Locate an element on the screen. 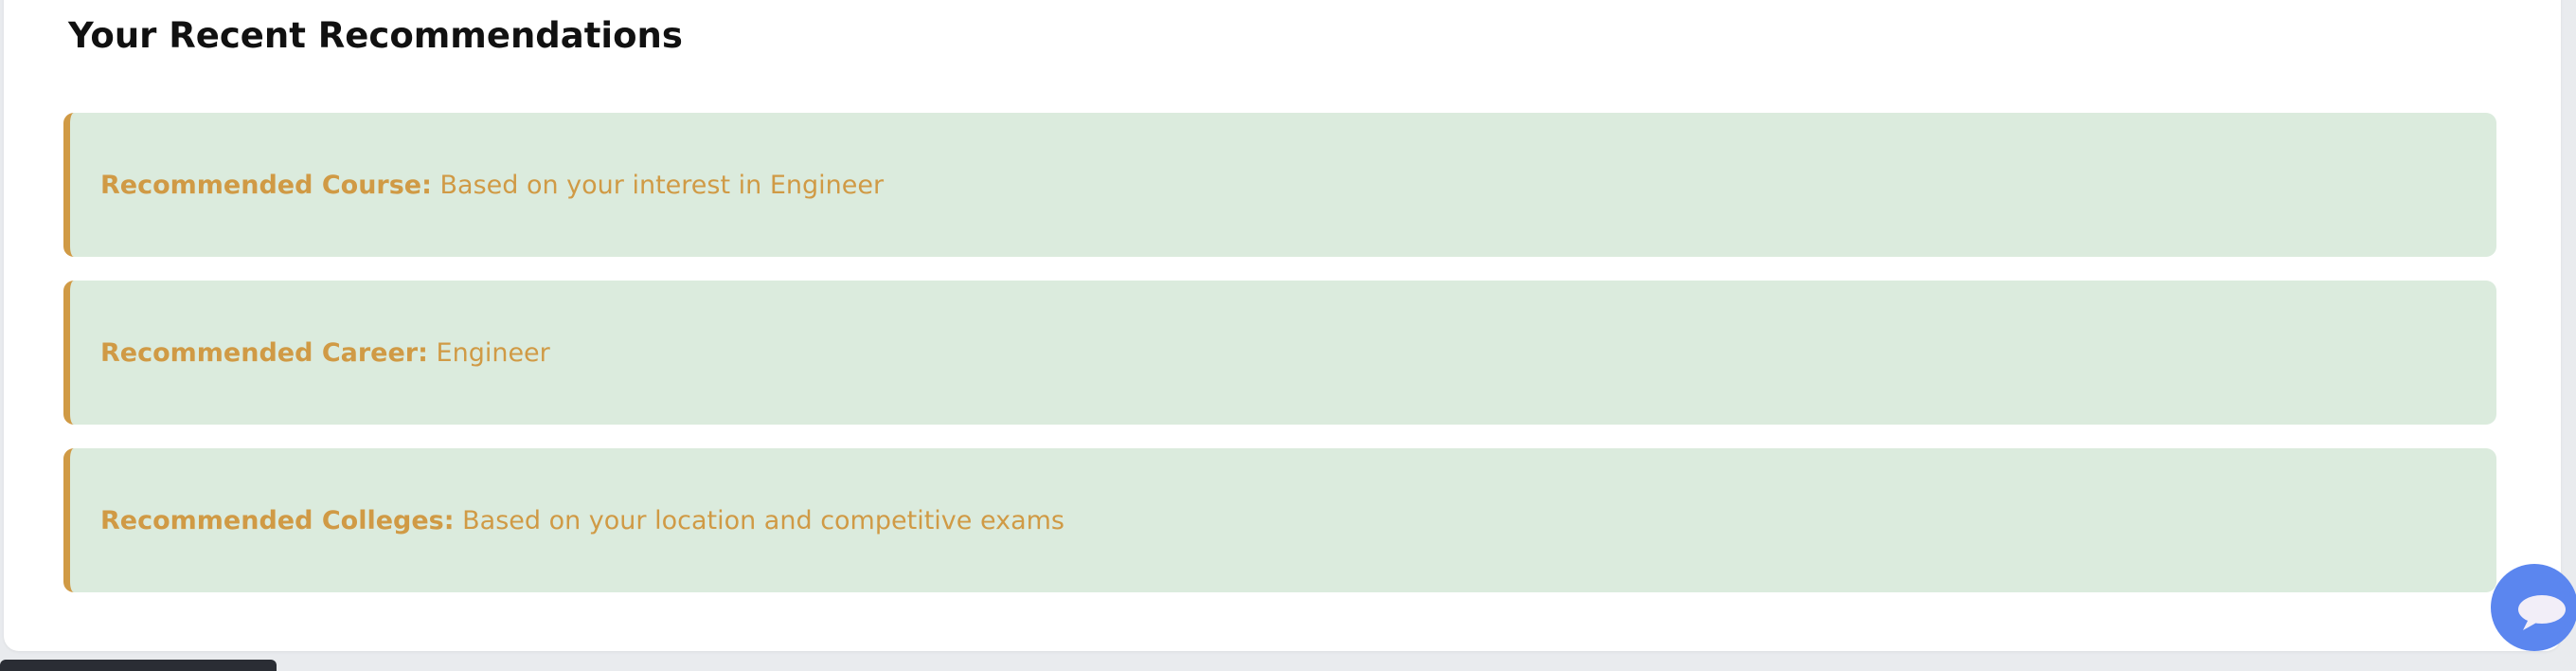 The width and height of the screenshot is (2576, 671). recommendation-value: Engineer is located at coordinates (493, 352).